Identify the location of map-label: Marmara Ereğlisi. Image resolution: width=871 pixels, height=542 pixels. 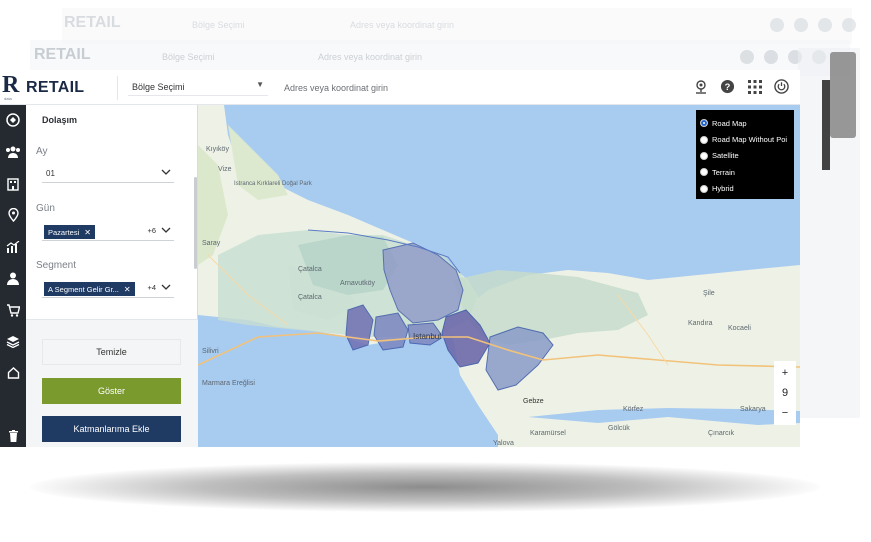
(228, 383).